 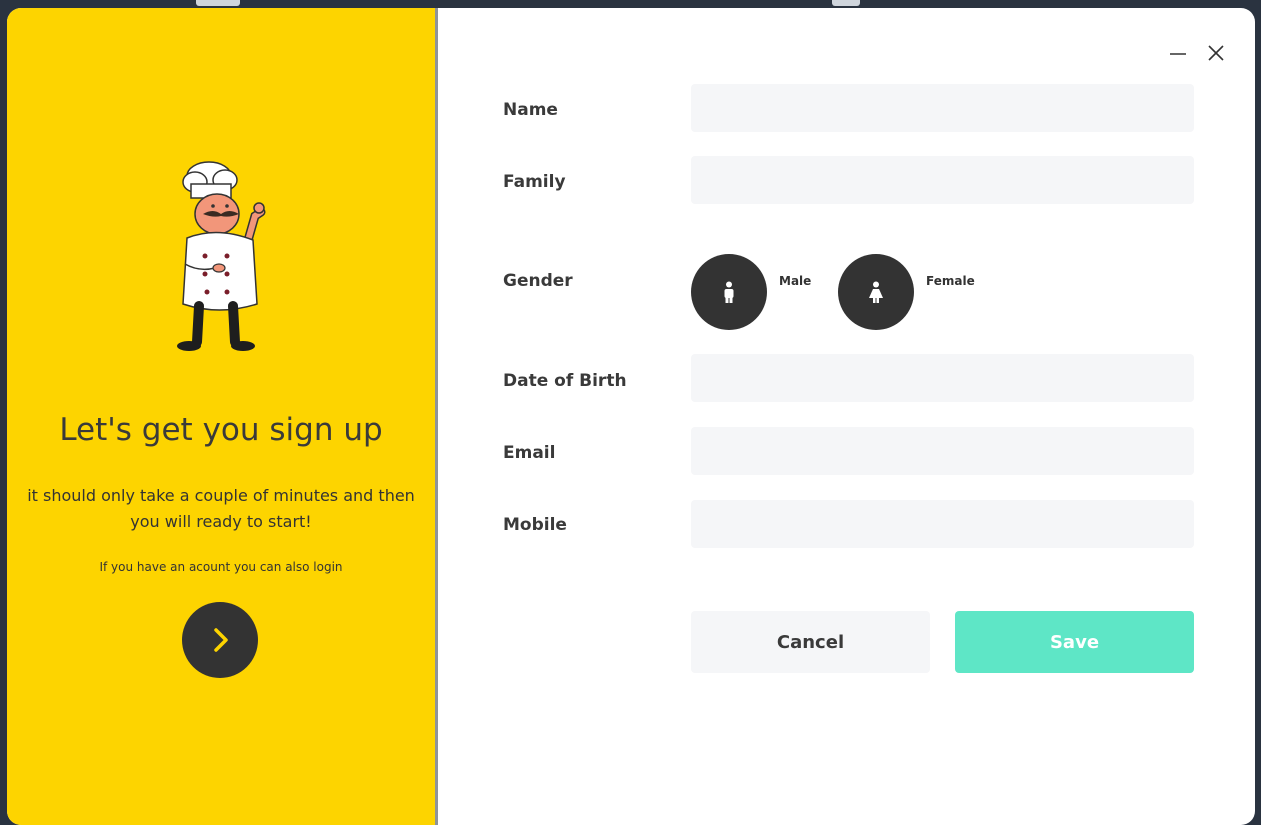 I want to click on save-button: Save, so click(x=1074, y=642).